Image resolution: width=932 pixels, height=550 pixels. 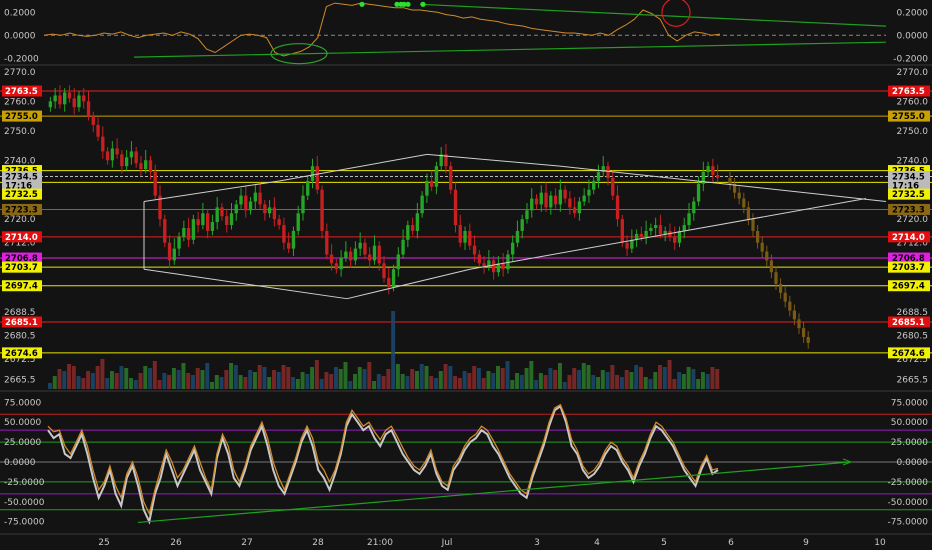 What do you see at coordinates (537, 543) in the screenshot?
I see `x-axis-label: 3` at bounding box center [537, 543].